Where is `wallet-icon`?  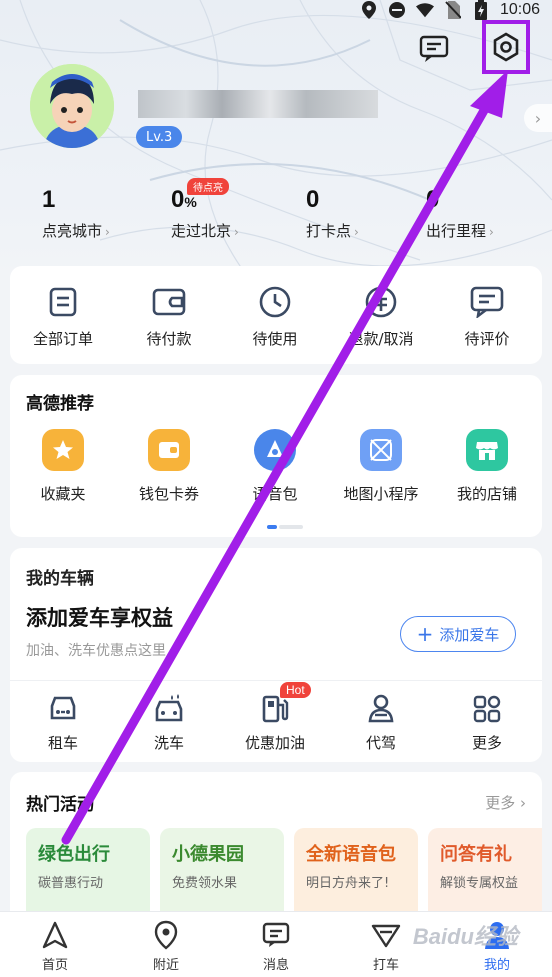
wallet-icon is located at coordinates (169, 302).